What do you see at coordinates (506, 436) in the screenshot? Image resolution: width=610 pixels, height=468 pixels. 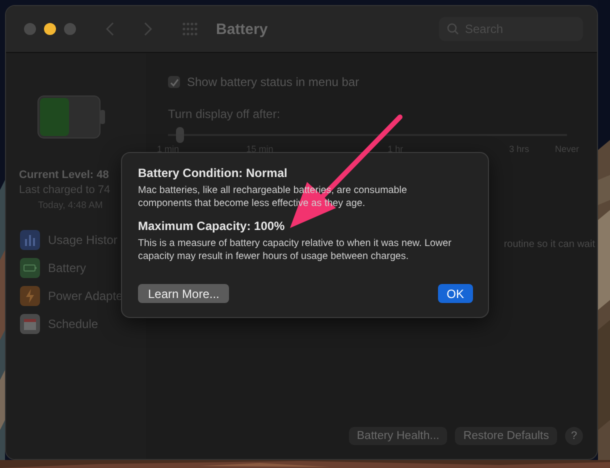 I see `footer-button: Restore Defaults` at bounding box center [506, 436].